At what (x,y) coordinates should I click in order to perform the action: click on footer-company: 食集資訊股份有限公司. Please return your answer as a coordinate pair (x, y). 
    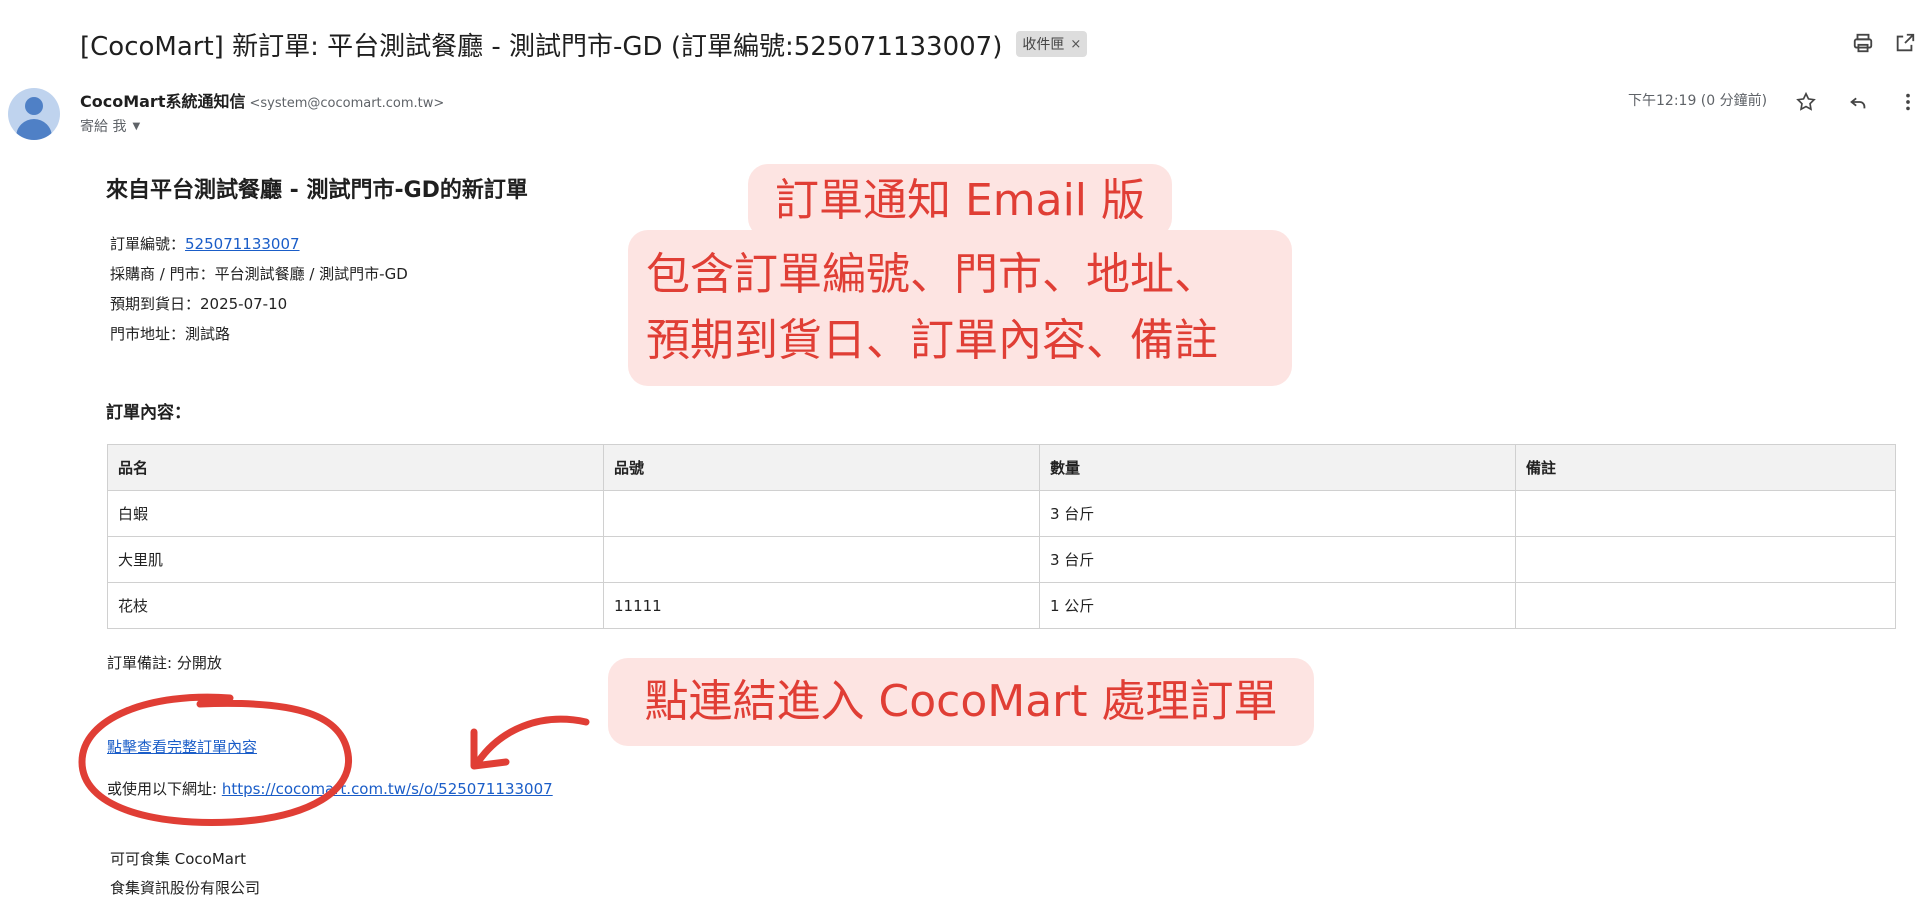
    Looking at the image, I should click on (185, 888).